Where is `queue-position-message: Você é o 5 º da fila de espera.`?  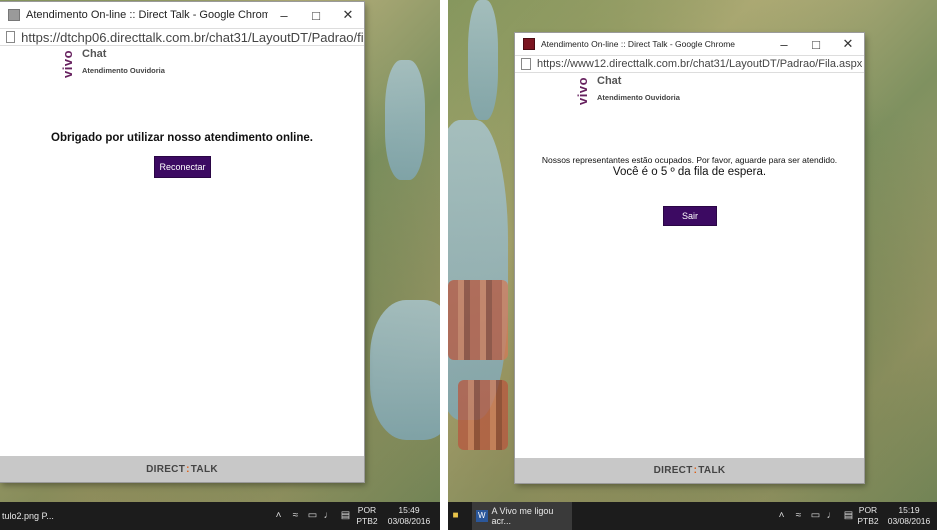
queue-position-message: Você é o 5 º da fila de espera. is located at coordinates (689, 172).